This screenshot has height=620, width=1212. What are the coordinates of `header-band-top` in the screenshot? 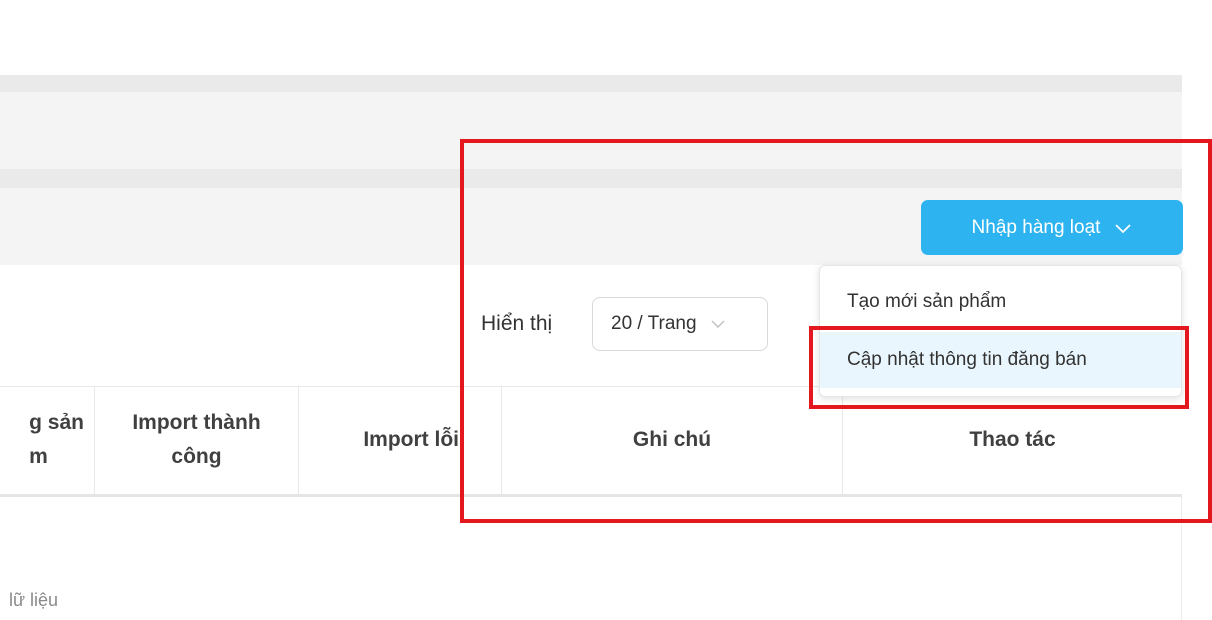 It's located at (591, 83).